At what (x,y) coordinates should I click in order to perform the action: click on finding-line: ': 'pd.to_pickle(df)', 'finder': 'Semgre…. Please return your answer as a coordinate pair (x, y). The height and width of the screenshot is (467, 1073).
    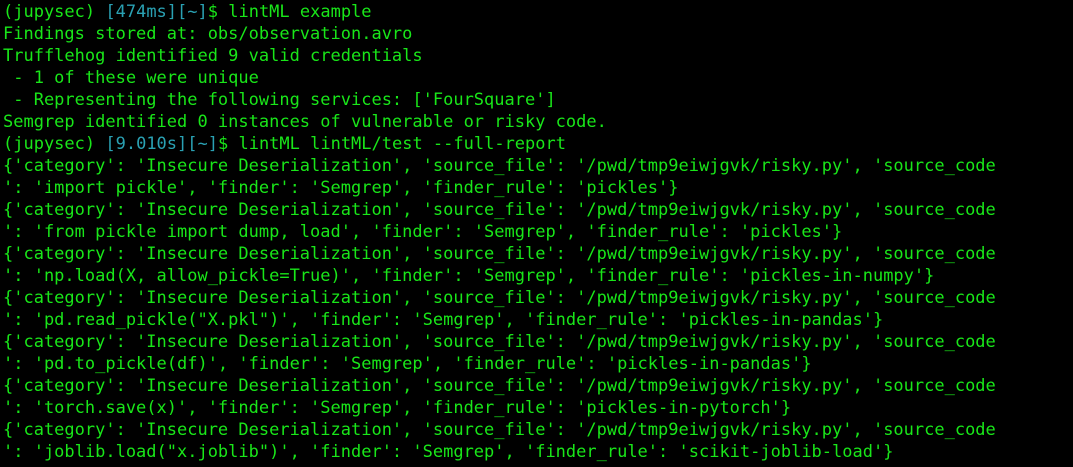
    Looking at the image, I should click on (407, 364).